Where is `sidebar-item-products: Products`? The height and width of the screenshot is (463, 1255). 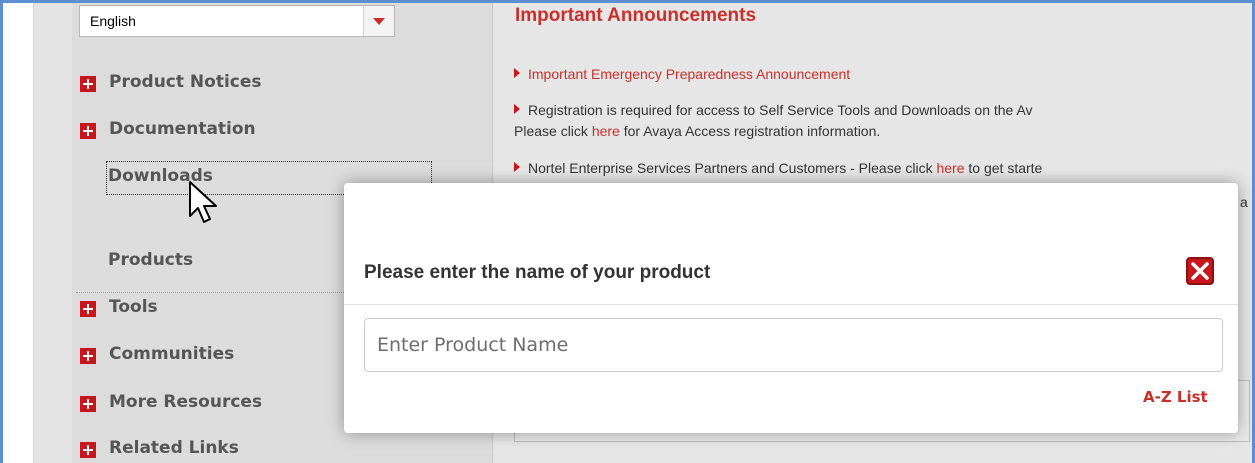 sidebar-item-products: Products is located at coordinates (150, 260).